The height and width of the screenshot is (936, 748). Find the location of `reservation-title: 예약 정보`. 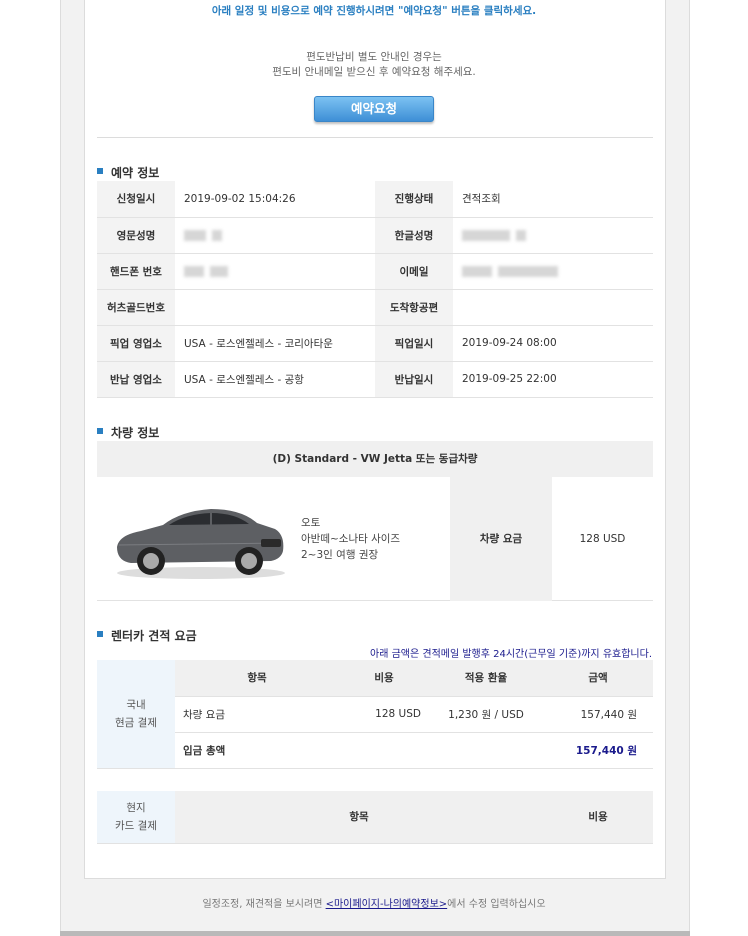

reservation-title: 예약 정보 is located at coordinates (128, 172).